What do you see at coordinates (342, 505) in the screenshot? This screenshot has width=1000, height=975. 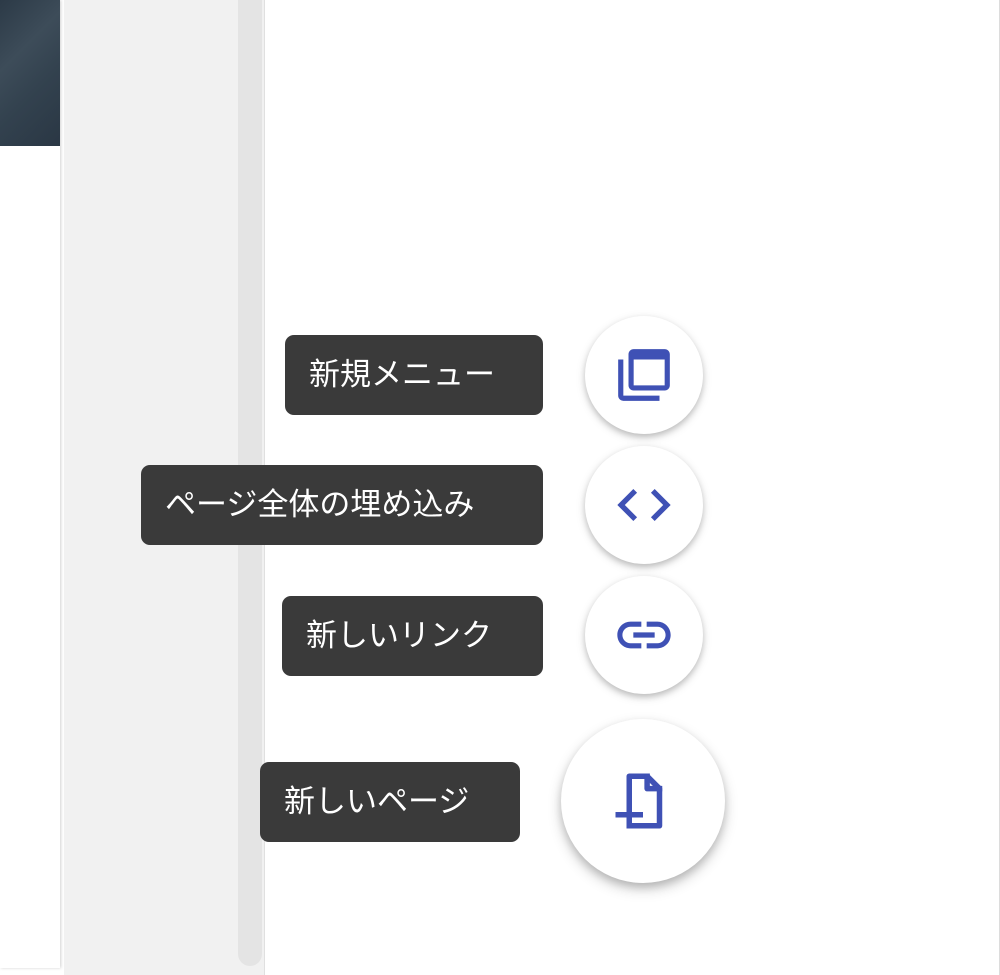 I see `embed-page-tooltip: ページ全体の埋め込み` at bounding box center [342, 505].